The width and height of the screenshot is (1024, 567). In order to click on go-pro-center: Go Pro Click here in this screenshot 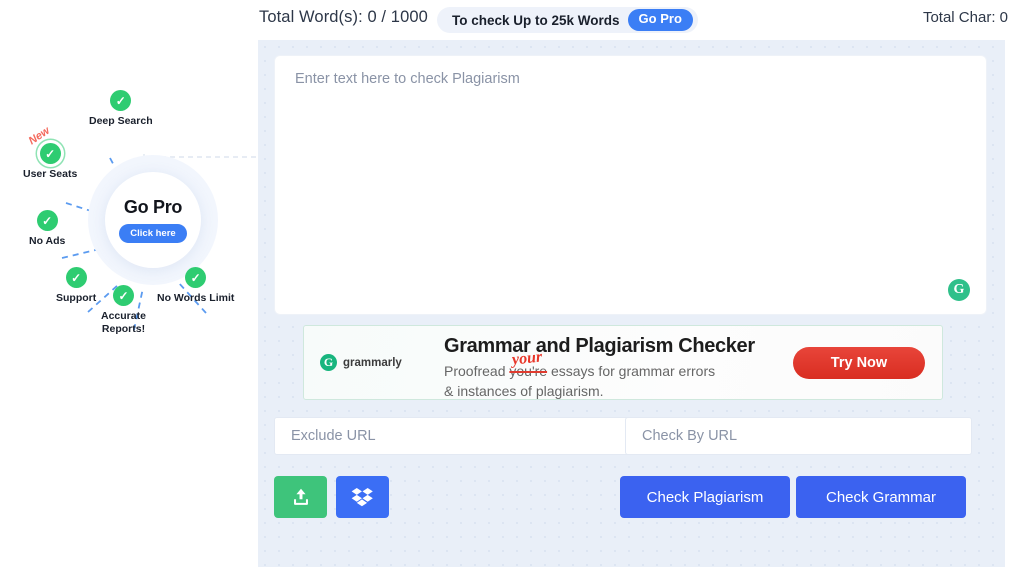, I will do `click(153, 220)`.